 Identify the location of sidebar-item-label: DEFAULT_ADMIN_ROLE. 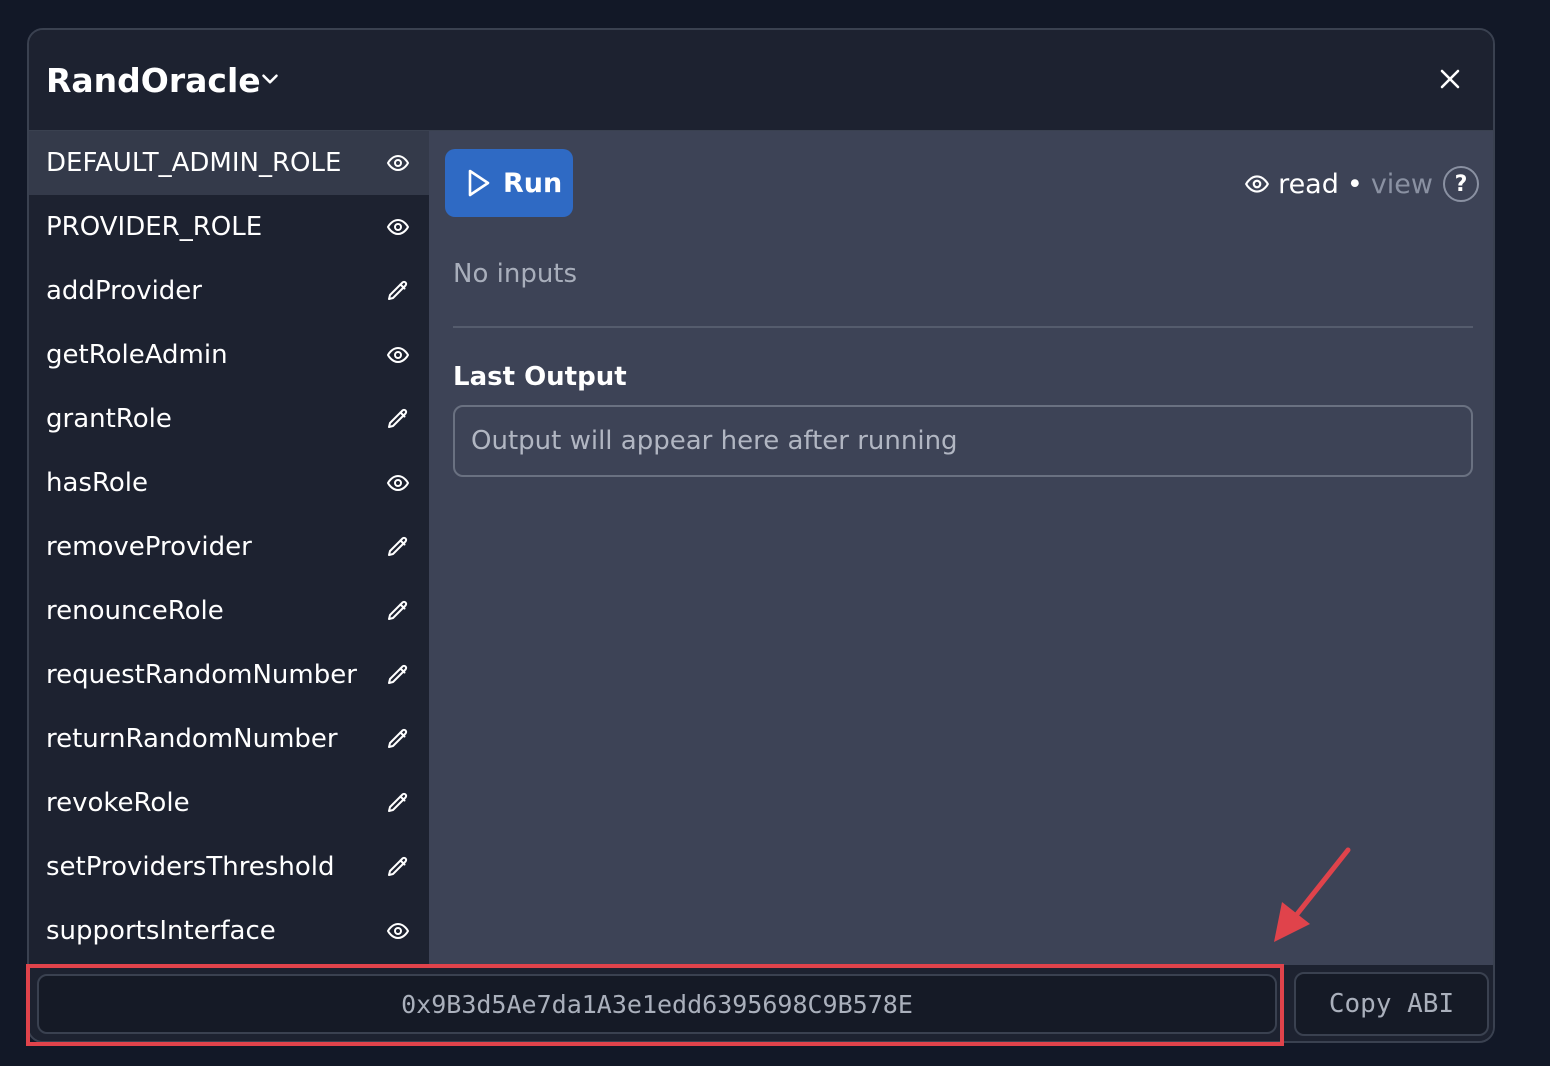
(194, 163).